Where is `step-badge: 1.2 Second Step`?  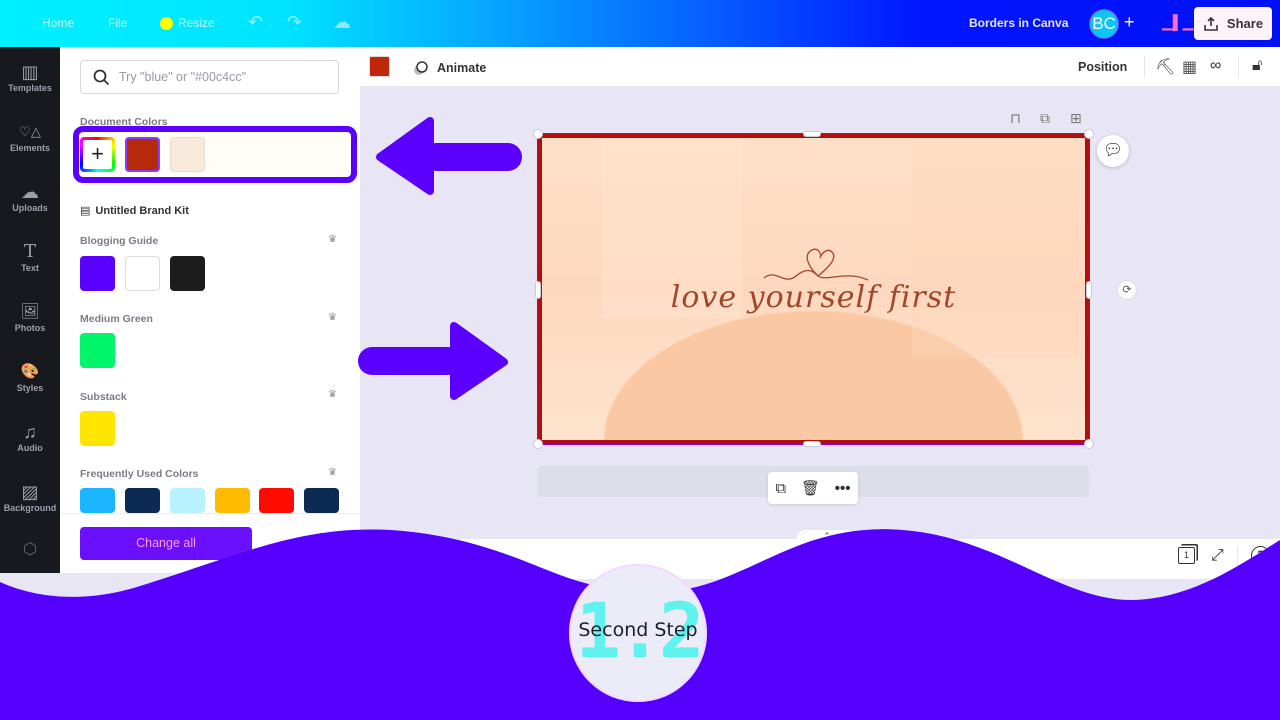
step-badge: 1.2 Second Step is located at coordinates (638, 633).